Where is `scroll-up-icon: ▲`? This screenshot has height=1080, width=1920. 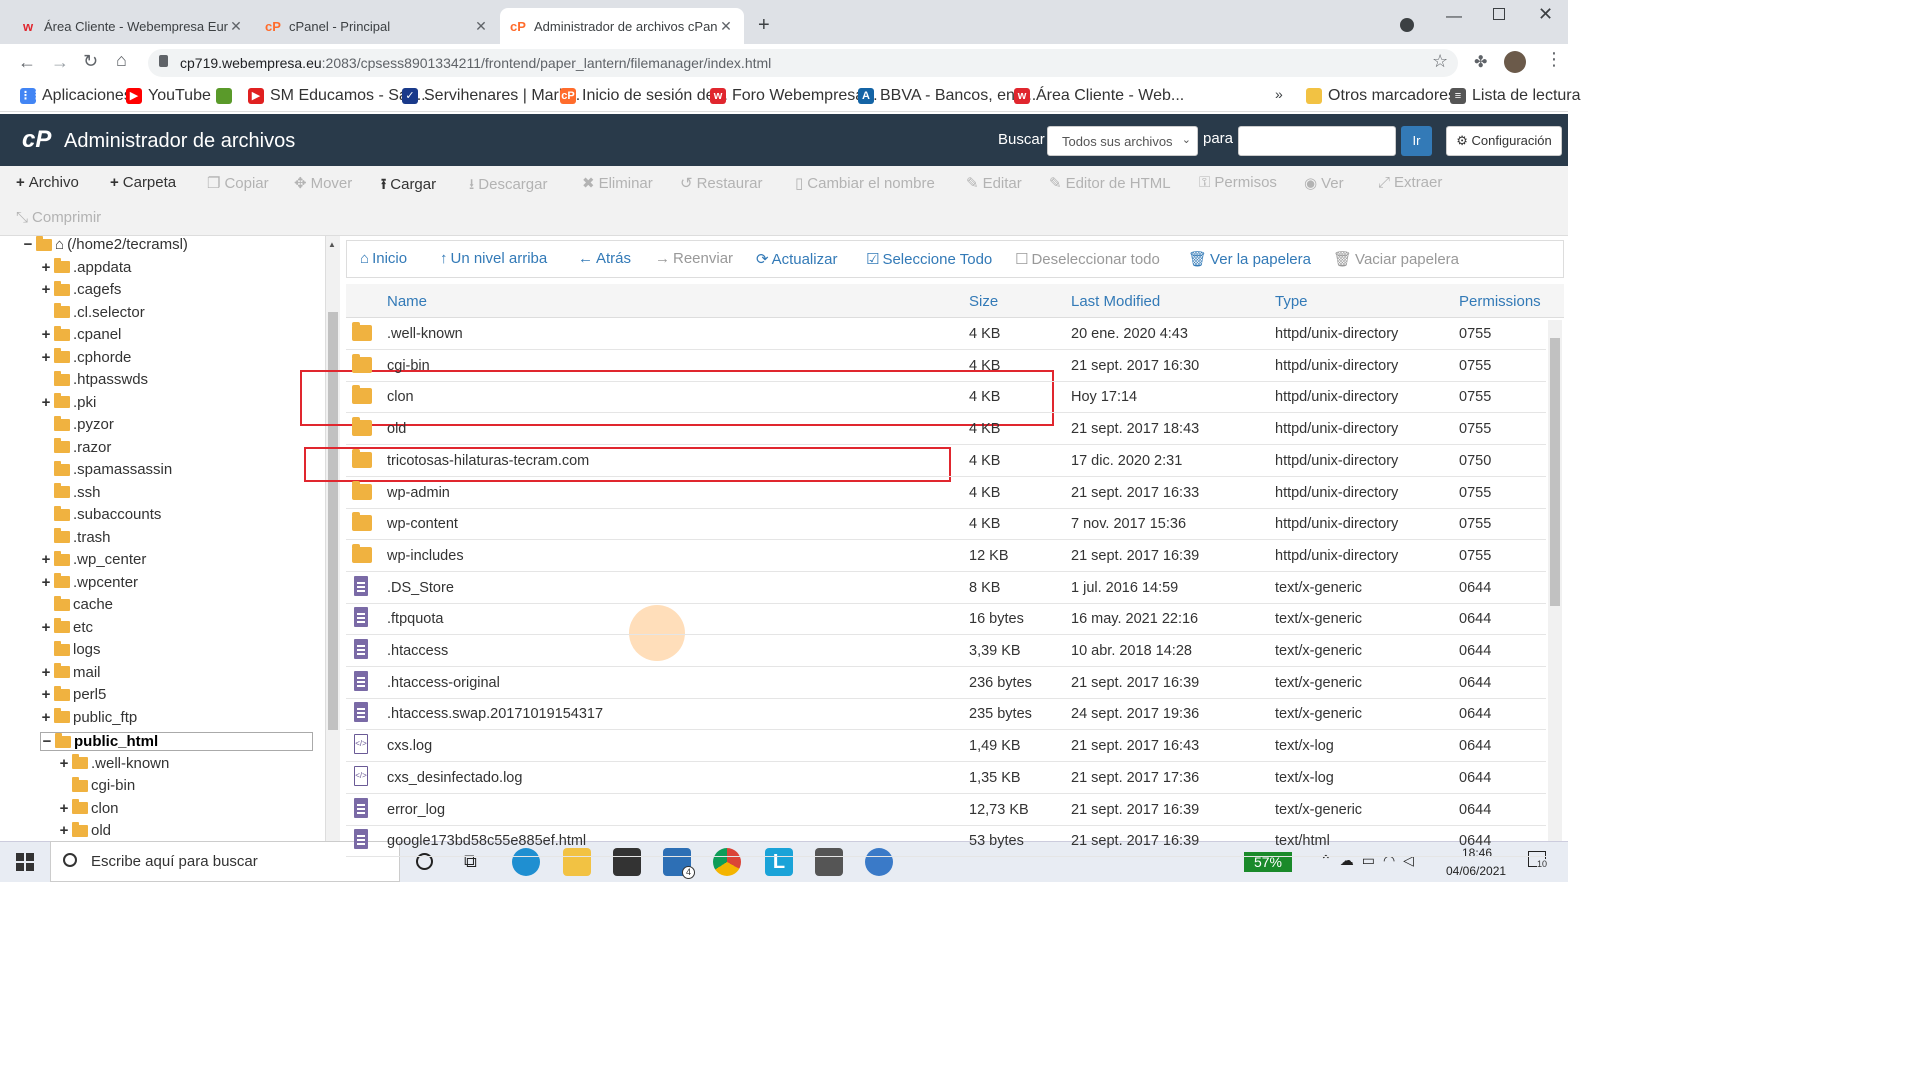 scroll-up-icon: ▲ is located at coordinates (332, 244).